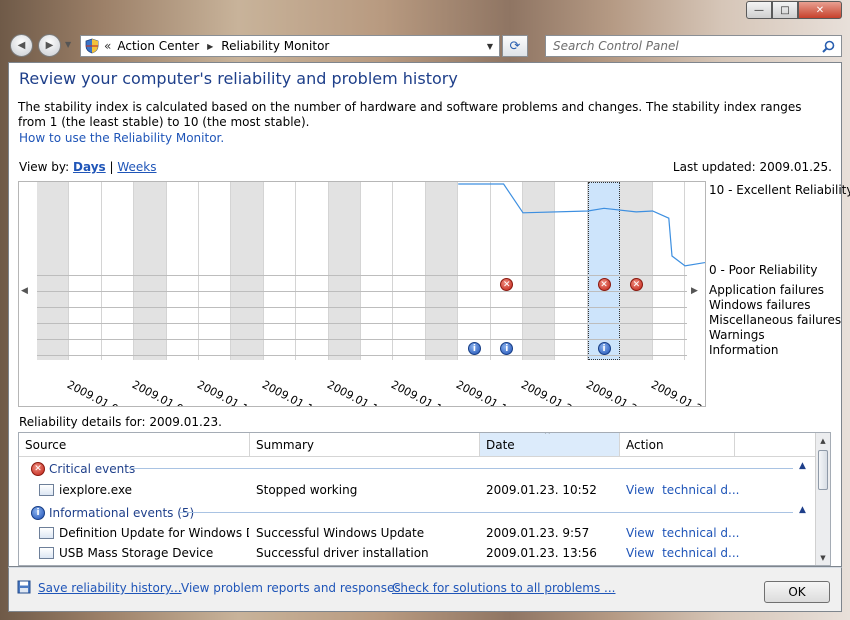  What do you see at coordinates (107, 46) in the screenshot?
I see `breadcrumb-overflow: «` at bounding box center [107, 46].